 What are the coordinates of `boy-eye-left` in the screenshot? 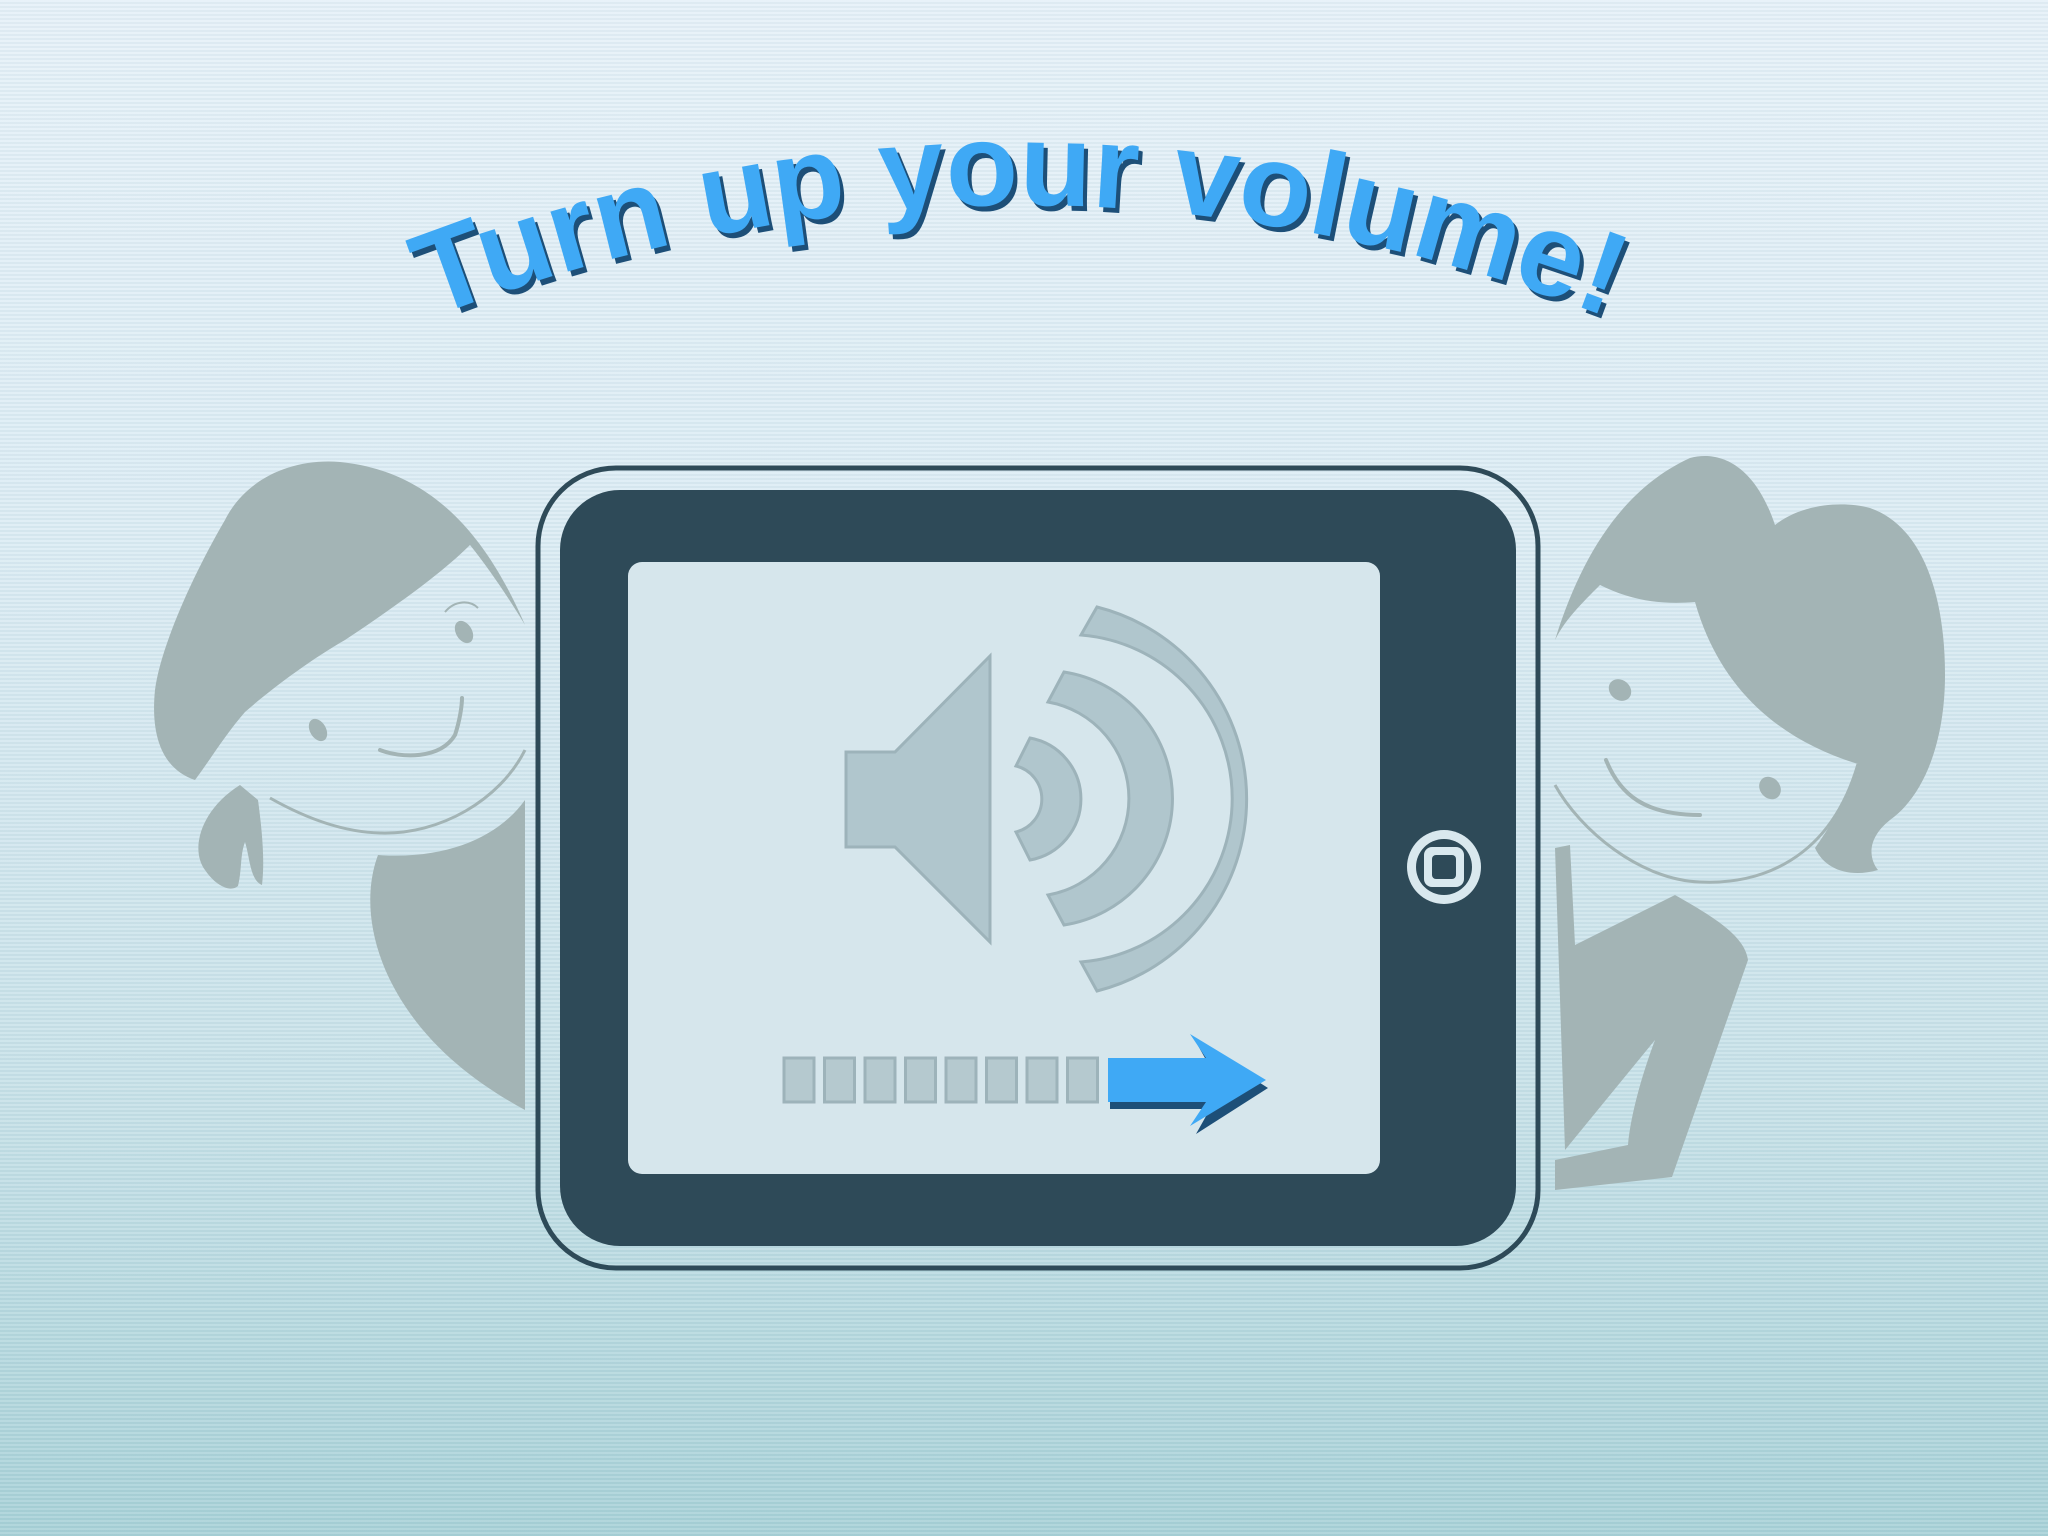 It's located at (1620, 690).